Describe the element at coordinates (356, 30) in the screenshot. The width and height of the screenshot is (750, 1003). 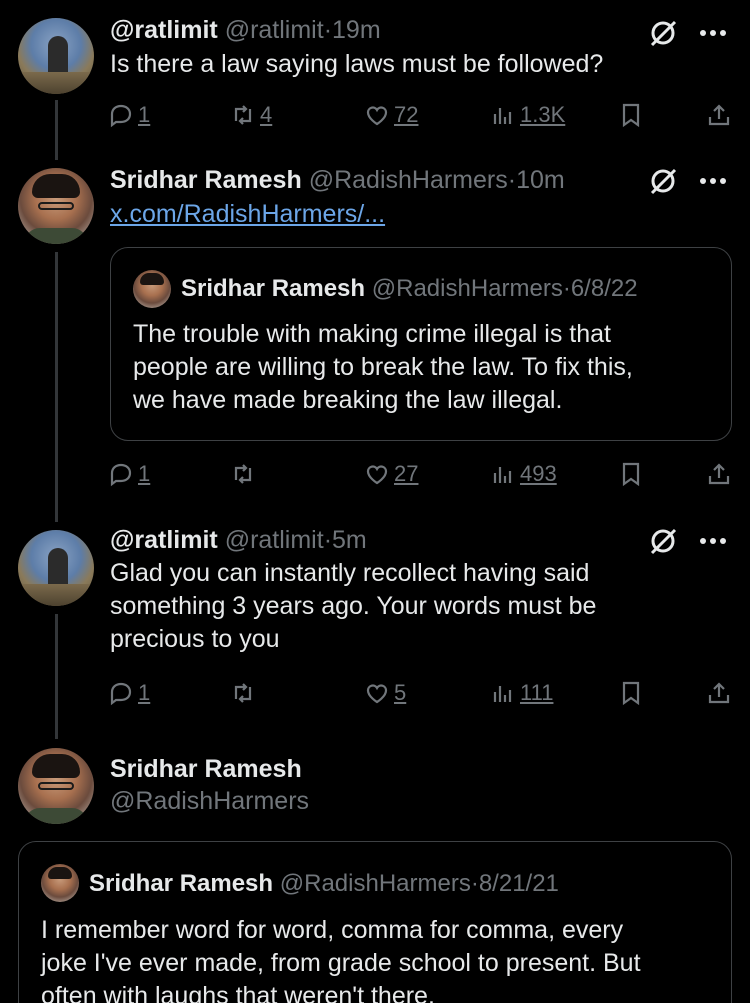
I see `timestamp: 19m` at that location.